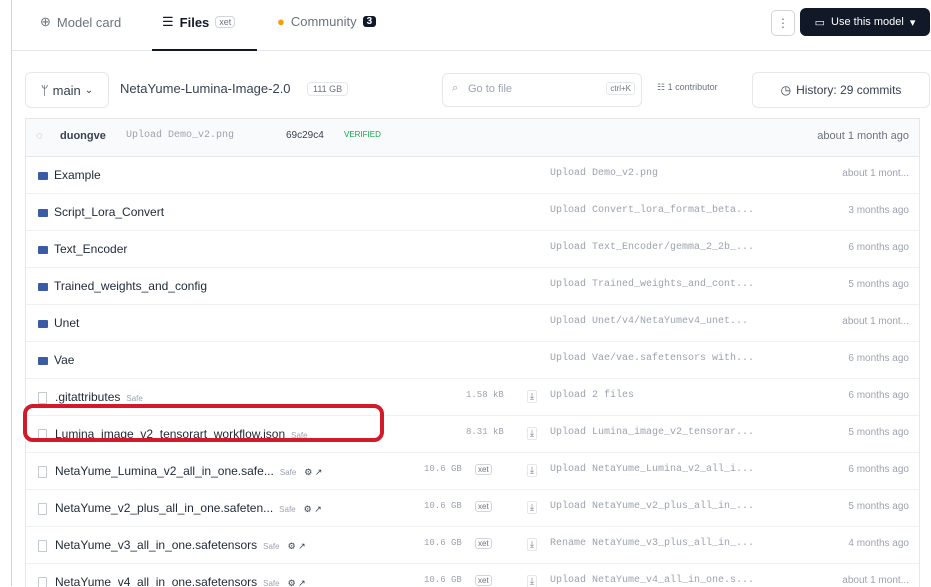 This screenshot has height=587, width=931. Describe the element at coordinates (156, 545) in the screenshot. I see `file-name: NetaYume_v3_all_in_one.safetensors` at that location.